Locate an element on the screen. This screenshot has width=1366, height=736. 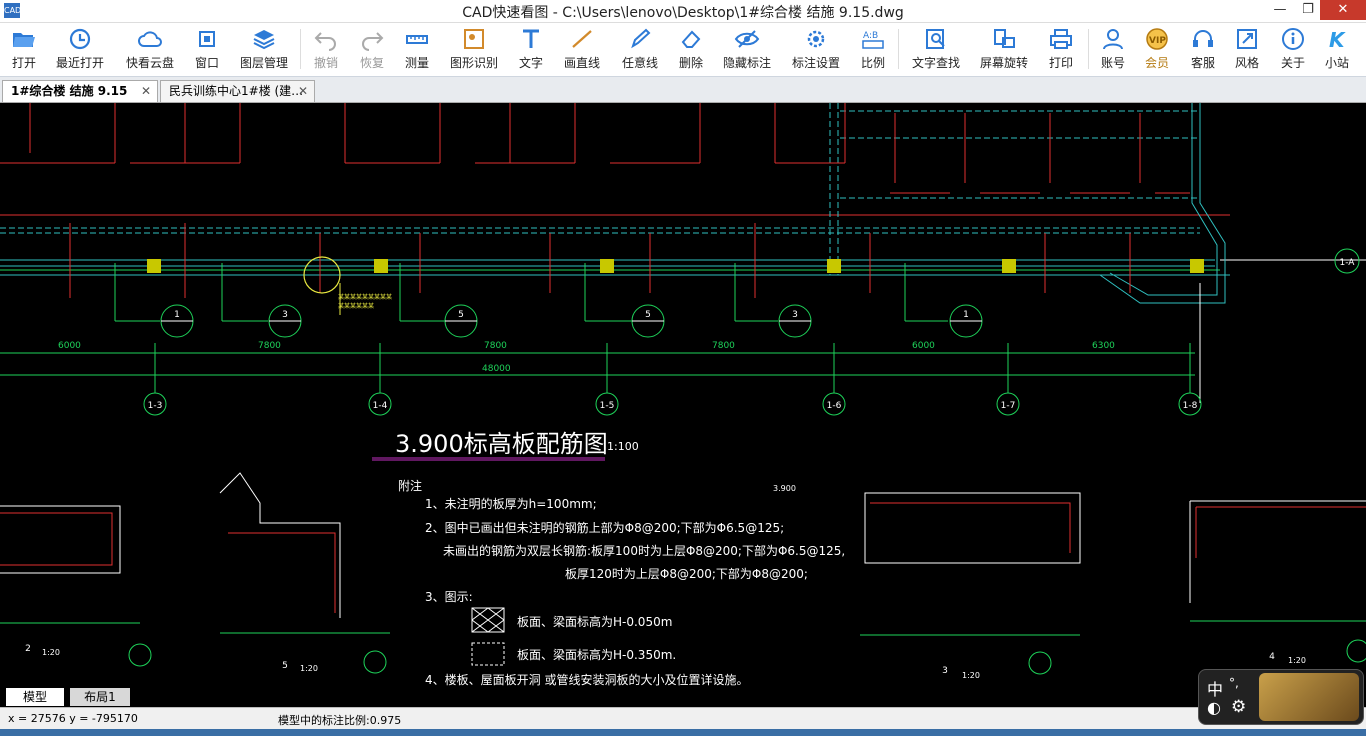
draw-line-button: 画直线 is located at coordinates (582, 50).